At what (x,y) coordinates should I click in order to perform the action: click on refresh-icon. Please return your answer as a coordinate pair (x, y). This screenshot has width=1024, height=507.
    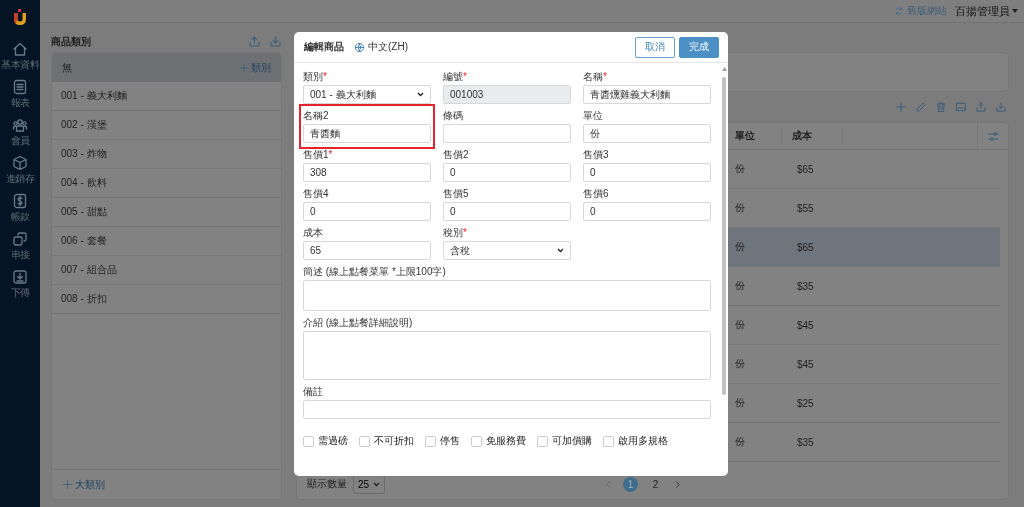
    Looking at the image, I should click on (899, 11).